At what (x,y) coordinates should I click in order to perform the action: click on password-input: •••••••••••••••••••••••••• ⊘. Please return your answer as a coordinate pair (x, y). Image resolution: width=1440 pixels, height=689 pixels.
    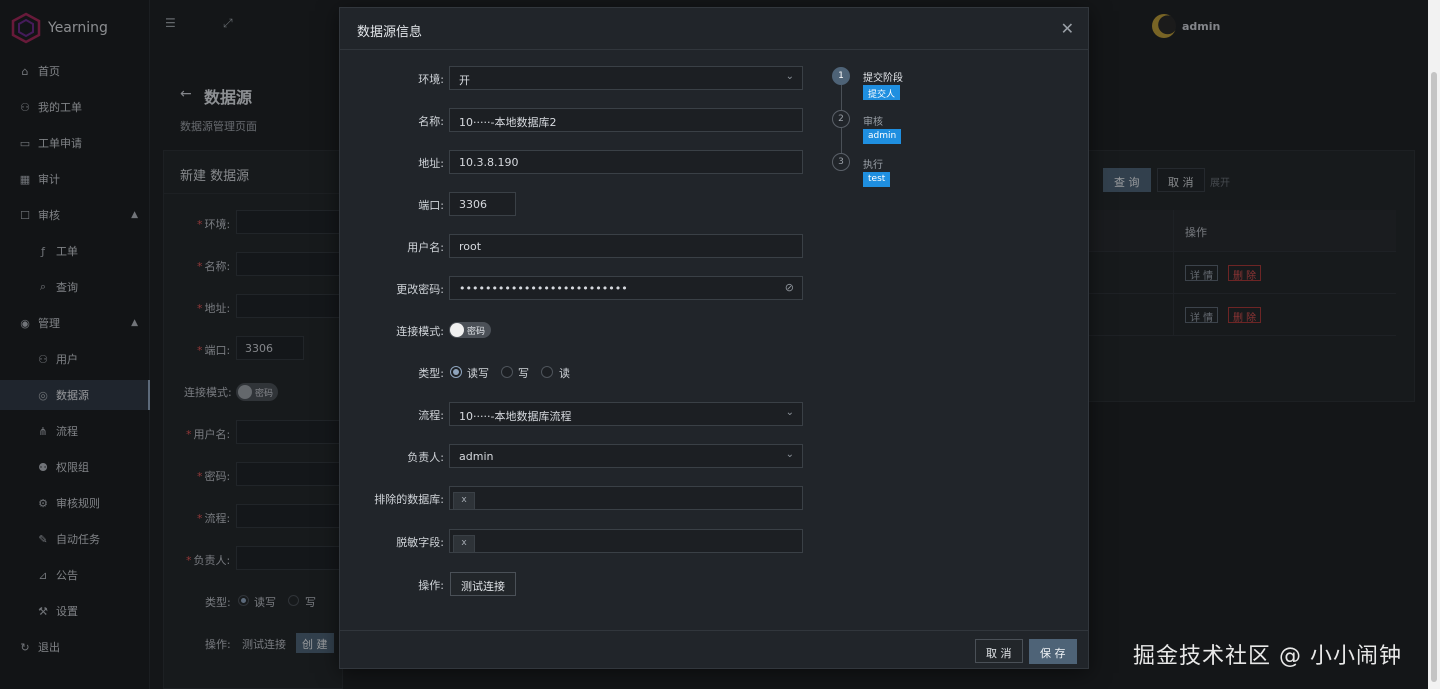
    Looking at the image, I should click on (626, 288).